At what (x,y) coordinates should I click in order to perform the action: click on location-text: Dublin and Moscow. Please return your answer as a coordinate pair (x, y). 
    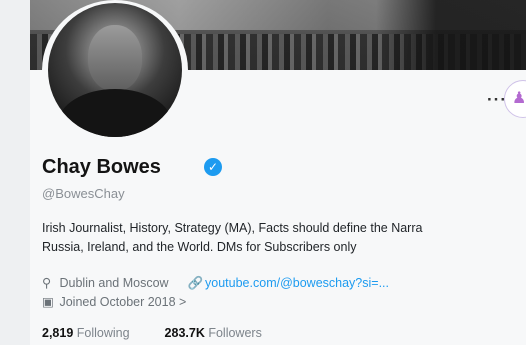
    Looking at the image, I should click on (114, 283).